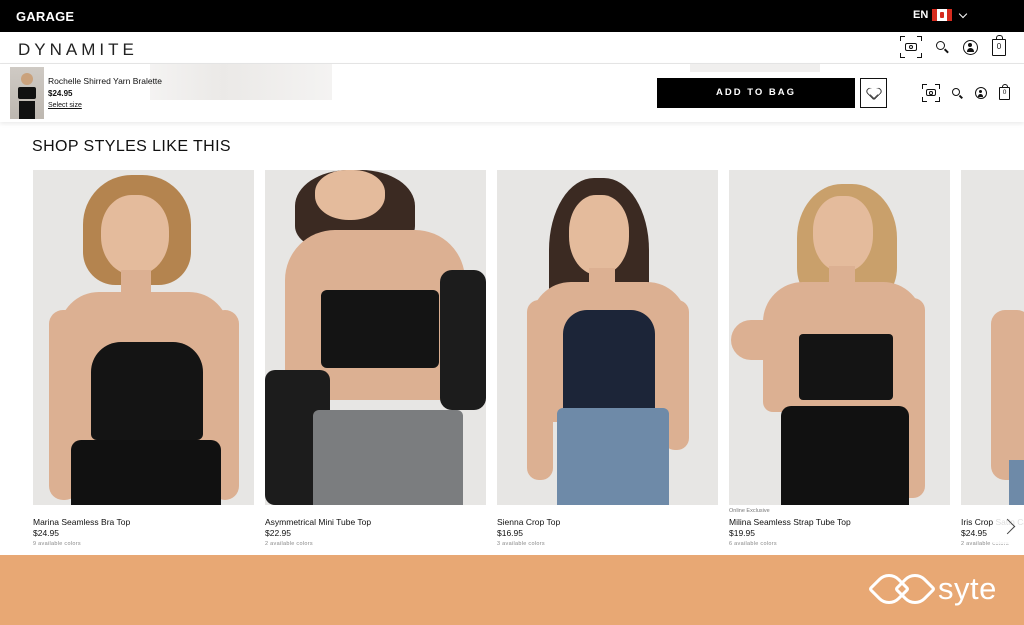  I want to click on product-name: Milina Seamless Strap Tube Top, so click(790, 522).